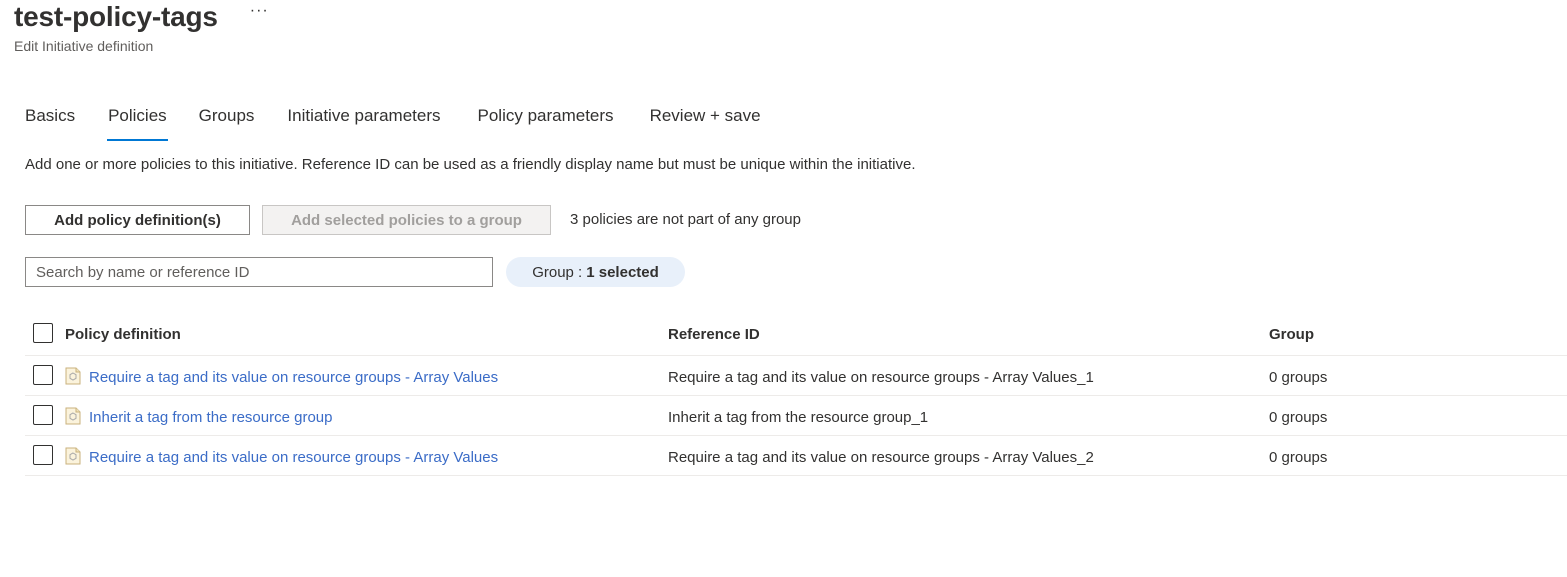 Image resolution: width=1567 pixels, height=577 pixels. Describe the element at coordinates (259, 272) in the screenshot. I see `search-input` at that location.